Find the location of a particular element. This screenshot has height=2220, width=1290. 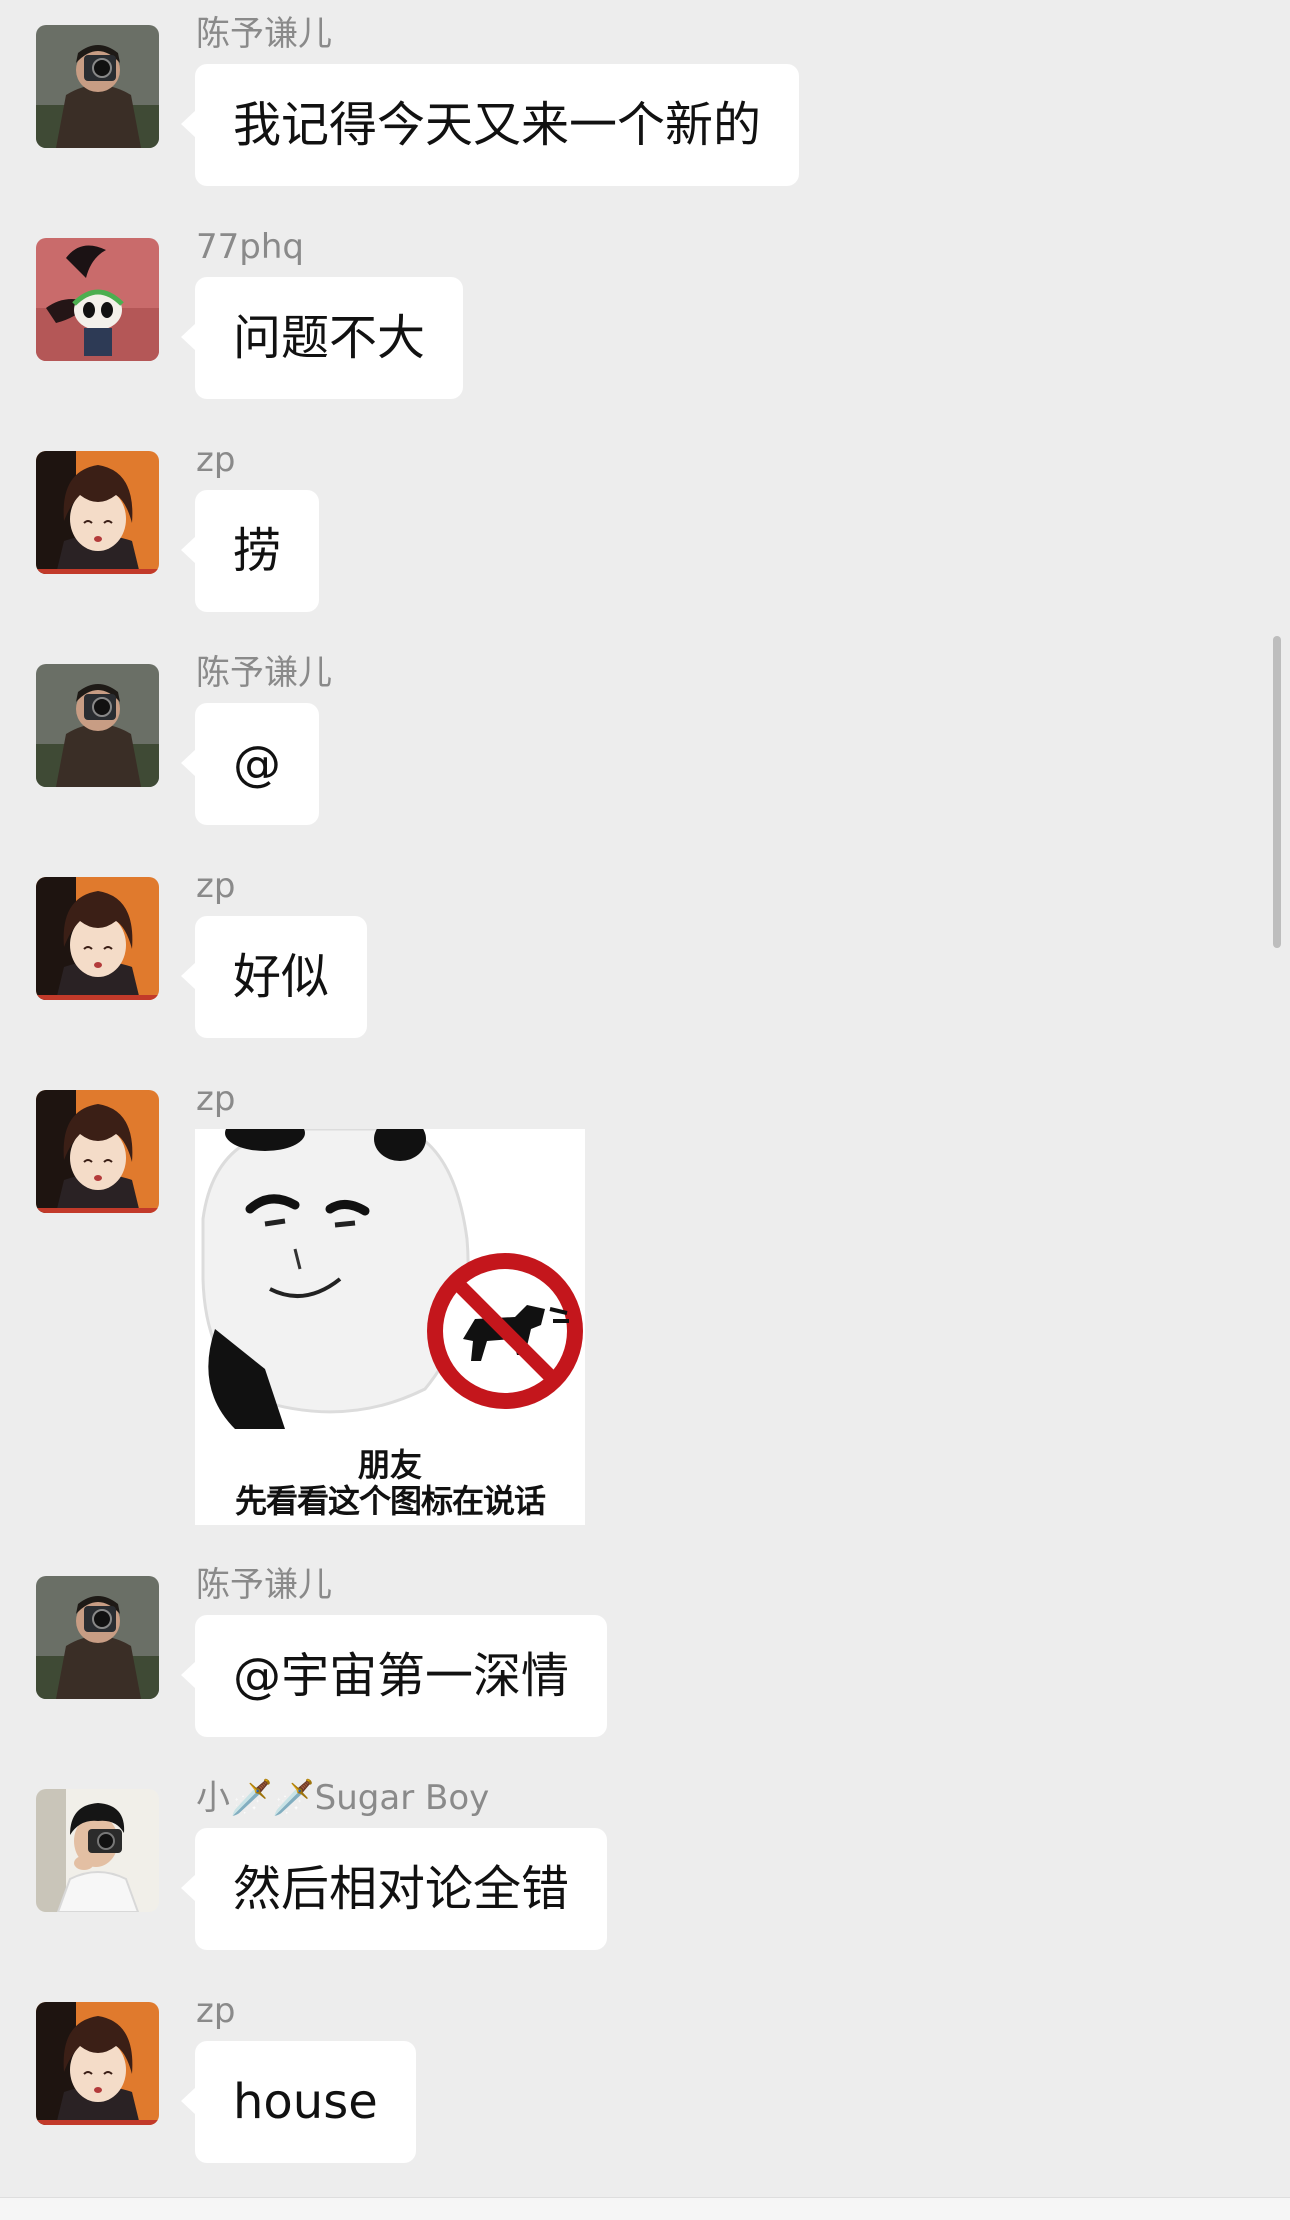

input-bar-edge is located at coordinates (645, 2208).